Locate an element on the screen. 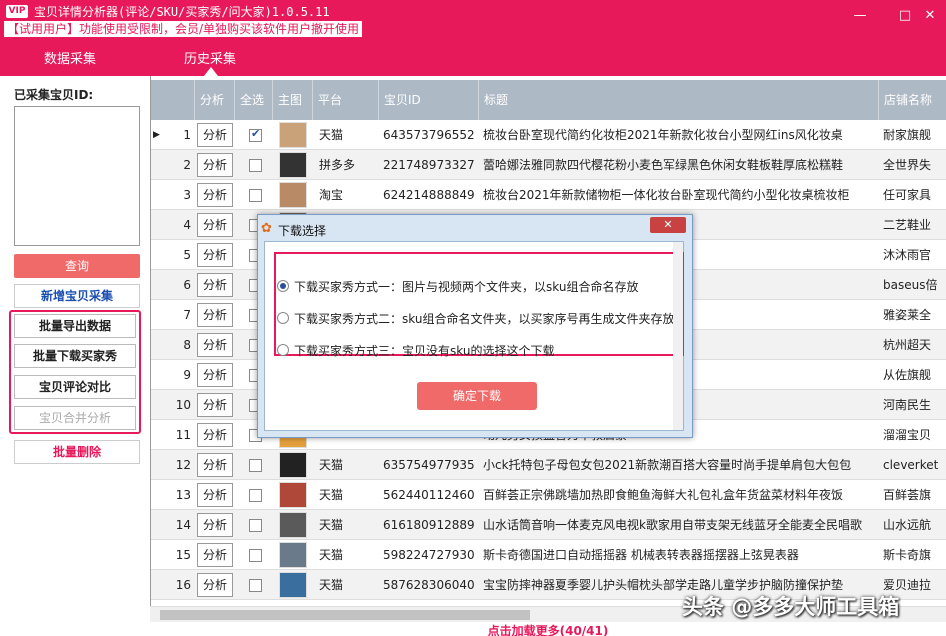  trial-notice: 【试用用户】功能使用受限制，会员/单独购买该软件用户撤开使用 is located at coordinates (183, 29).